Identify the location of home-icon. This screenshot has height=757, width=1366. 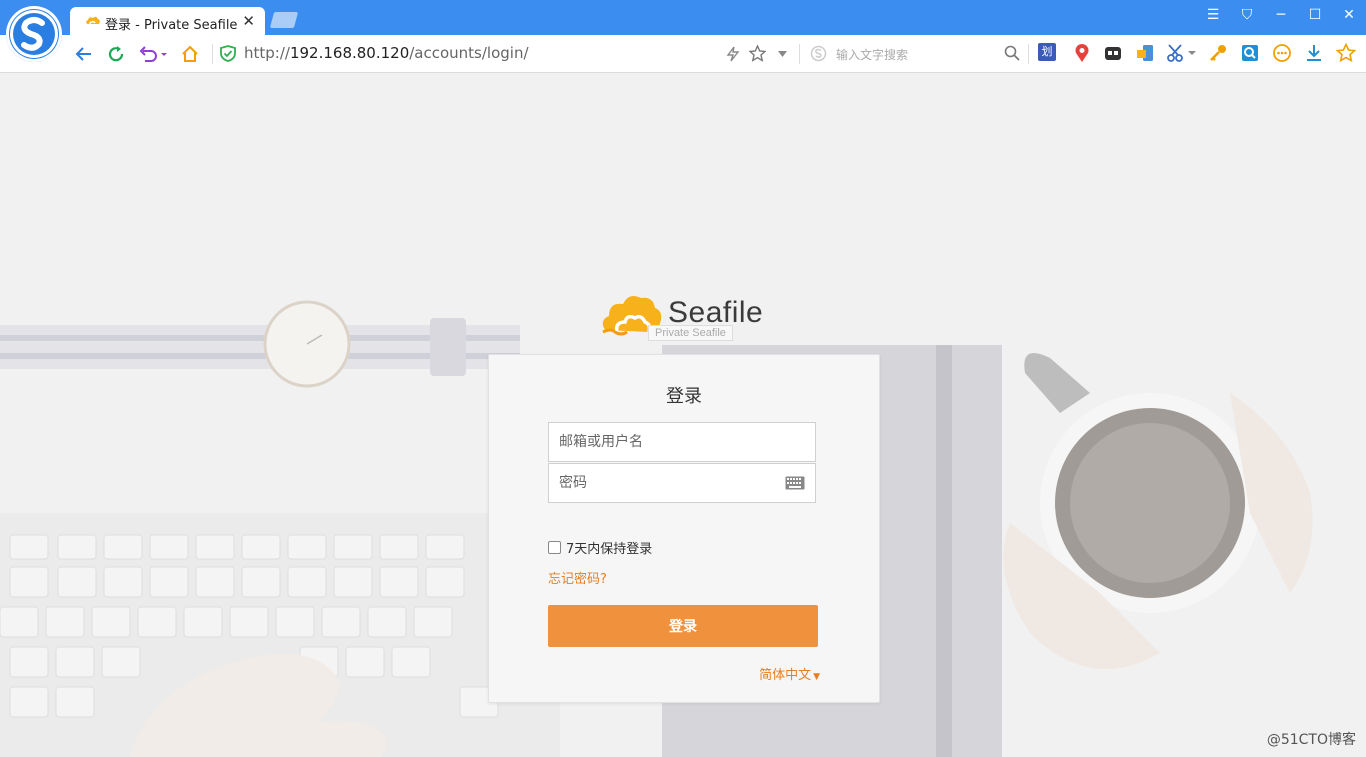
(190, 54).